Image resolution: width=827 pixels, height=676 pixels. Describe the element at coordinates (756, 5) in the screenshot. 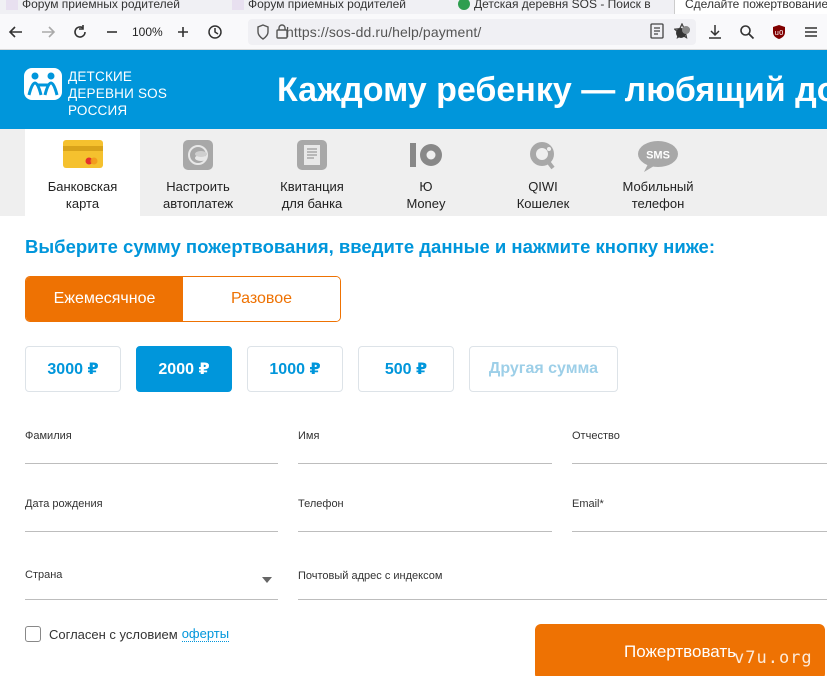

I see `browser-tab-title: Сделайте пожертвование` at that location.